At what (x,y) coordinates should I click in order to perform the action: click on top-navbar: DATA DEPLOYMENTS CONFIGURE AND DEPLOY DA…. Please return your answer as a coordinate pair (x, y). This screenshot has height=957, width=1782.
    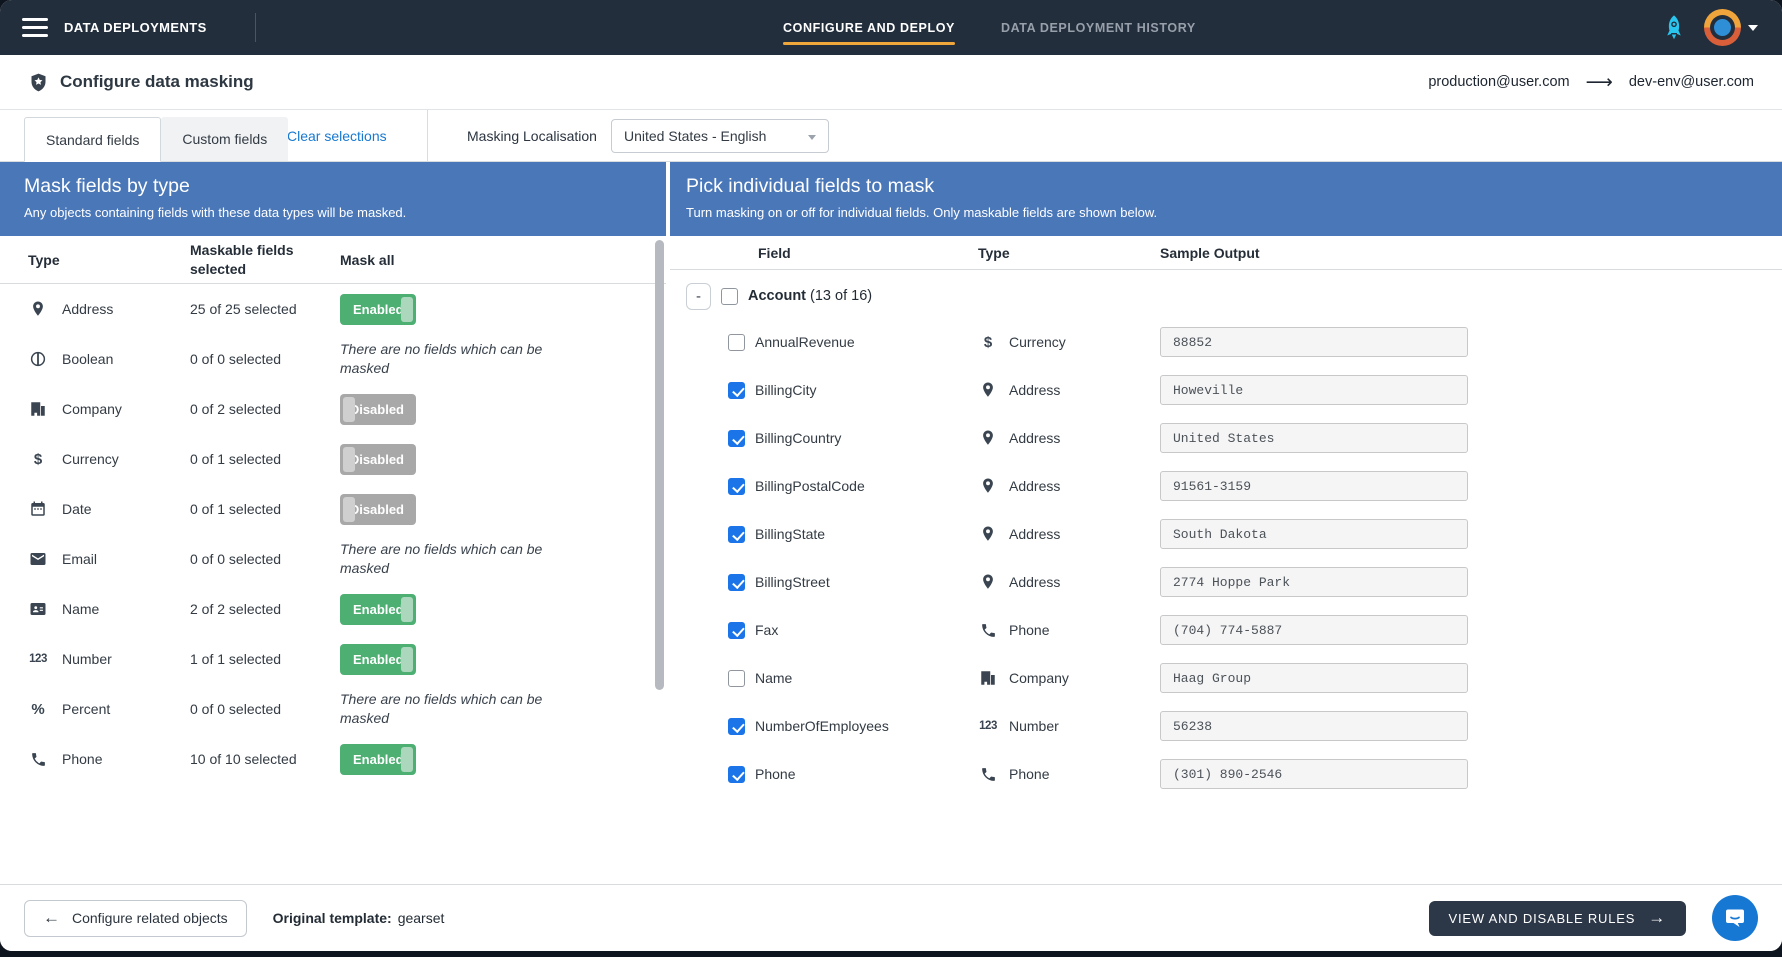
    Looking at the image, I should click on (891, 27).